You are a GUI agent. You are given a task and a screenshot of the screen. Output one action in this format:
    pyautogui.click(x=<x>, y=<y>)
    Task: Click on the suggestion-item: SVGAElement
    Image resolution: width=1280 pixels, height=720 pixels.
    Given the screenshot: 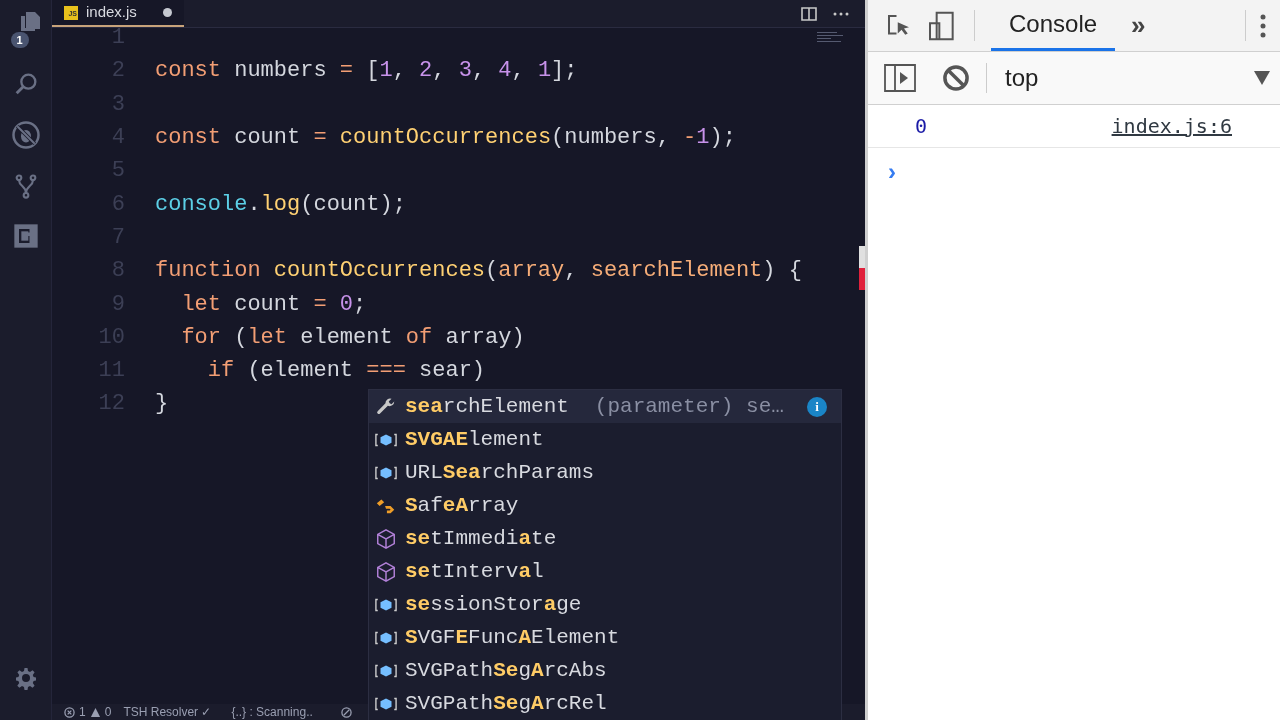 What is the action you would take?
    pyautogui.click(x=605, y=439)
    